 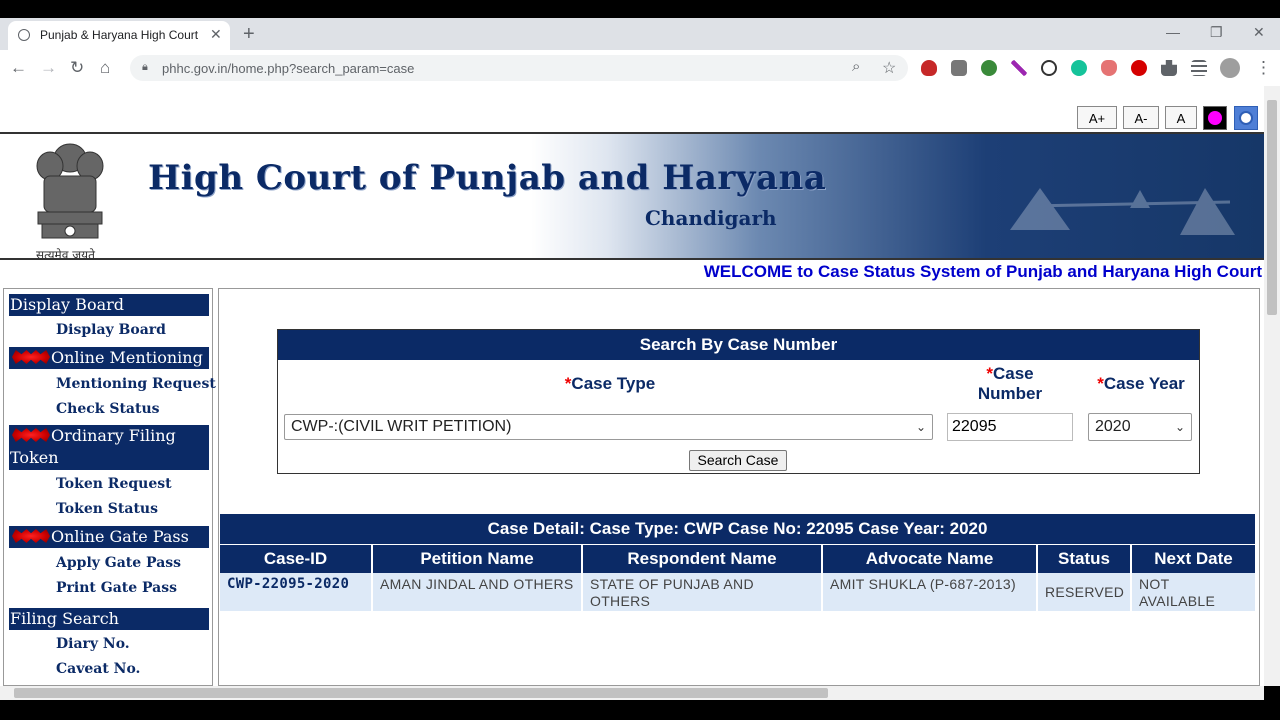 I want to click on section-title: Online Mentioning, so click(x=127, y=357).